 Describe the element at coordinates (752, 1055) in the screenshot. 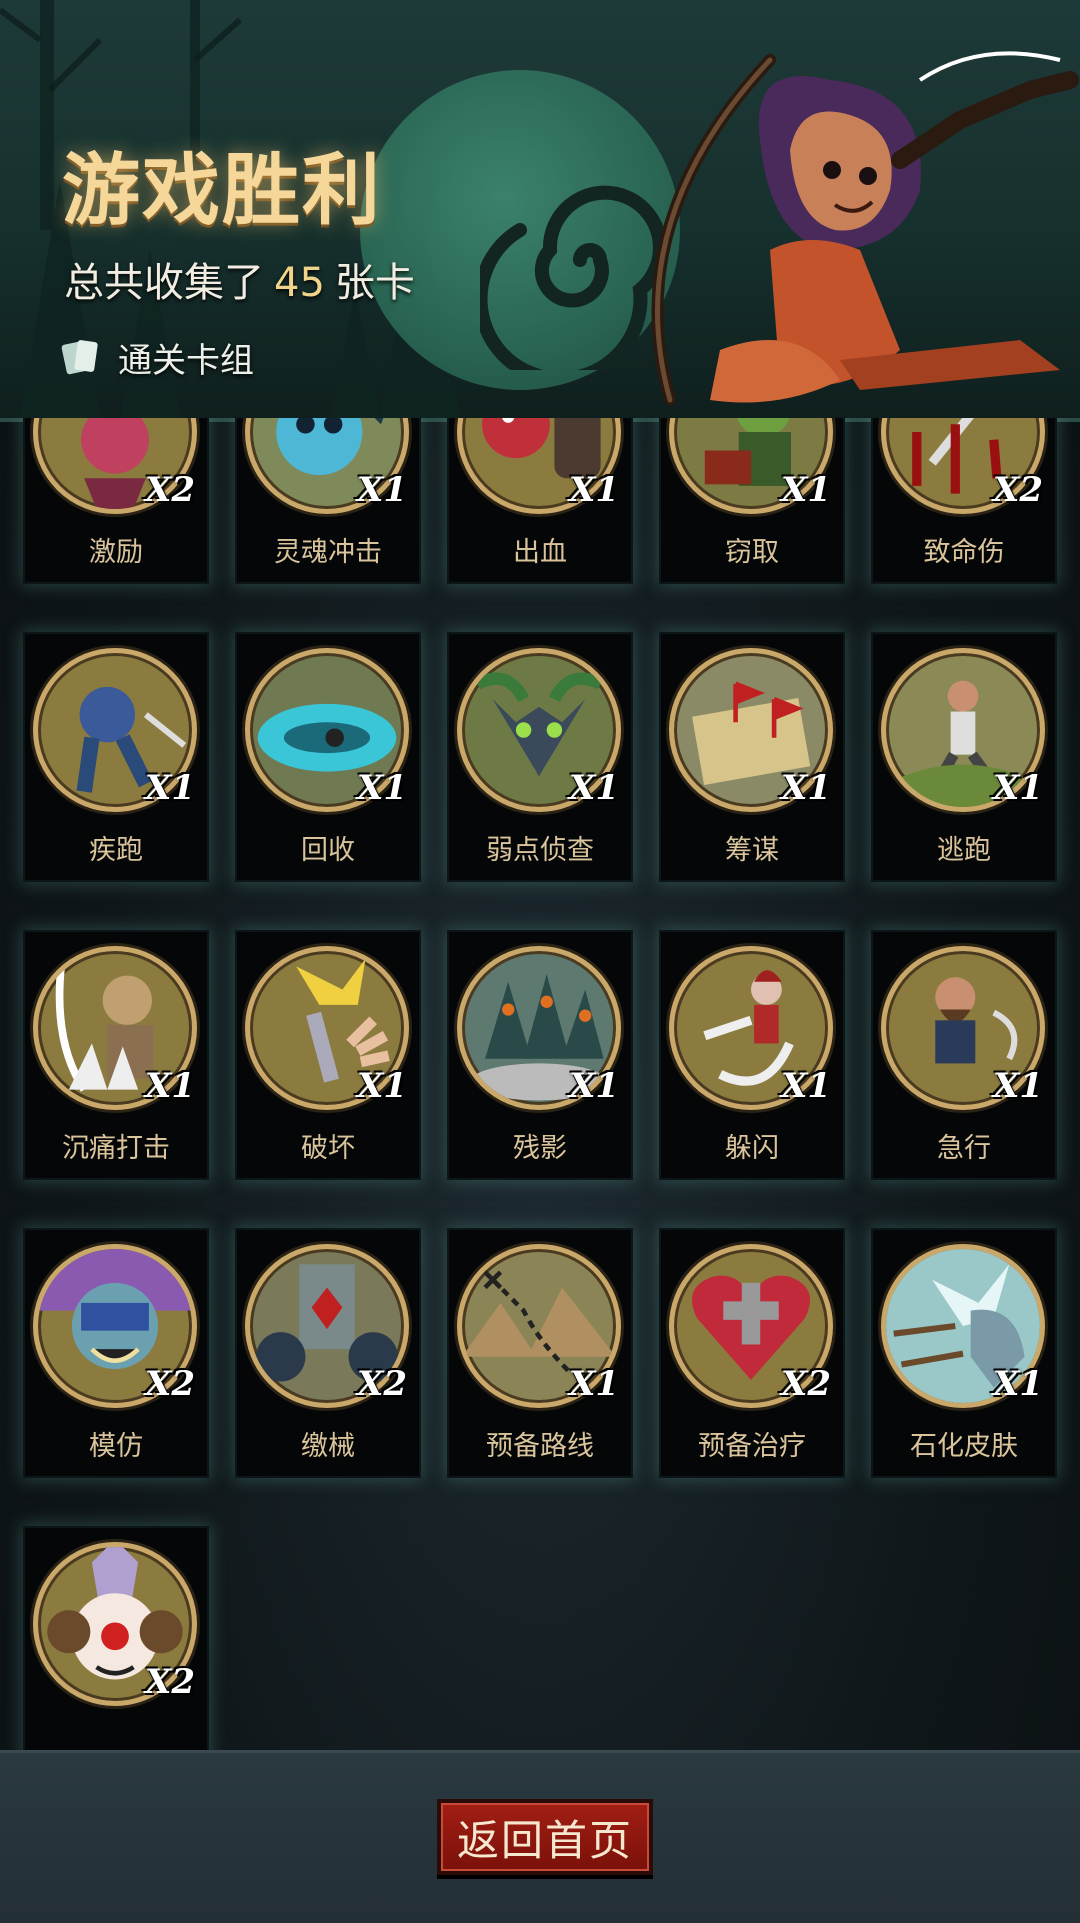

I see `card-tile: X1 躲闪` at that location.